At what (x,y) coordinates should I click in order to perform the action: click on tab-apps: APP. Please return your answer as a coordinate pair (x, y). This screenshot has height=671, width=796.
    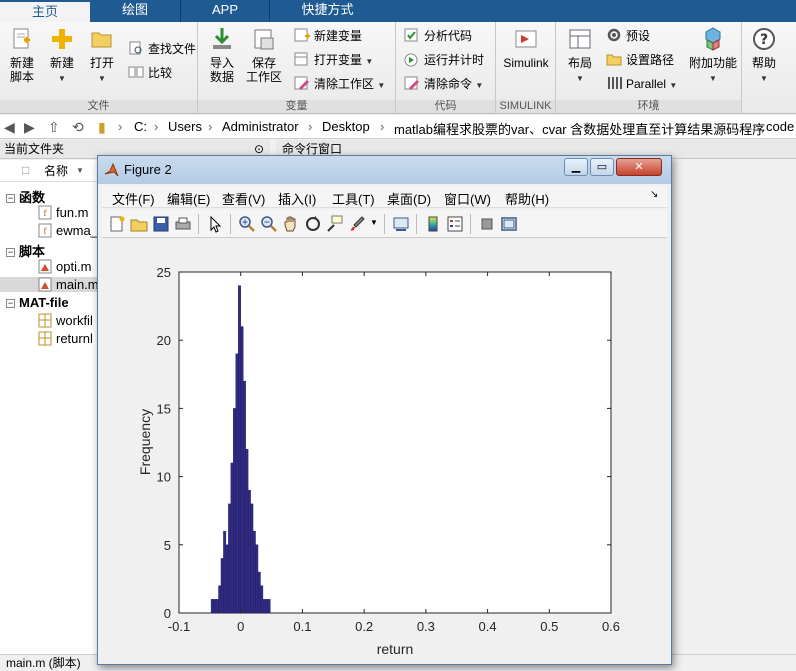
    Looking at the image, I should click on (225, 11).